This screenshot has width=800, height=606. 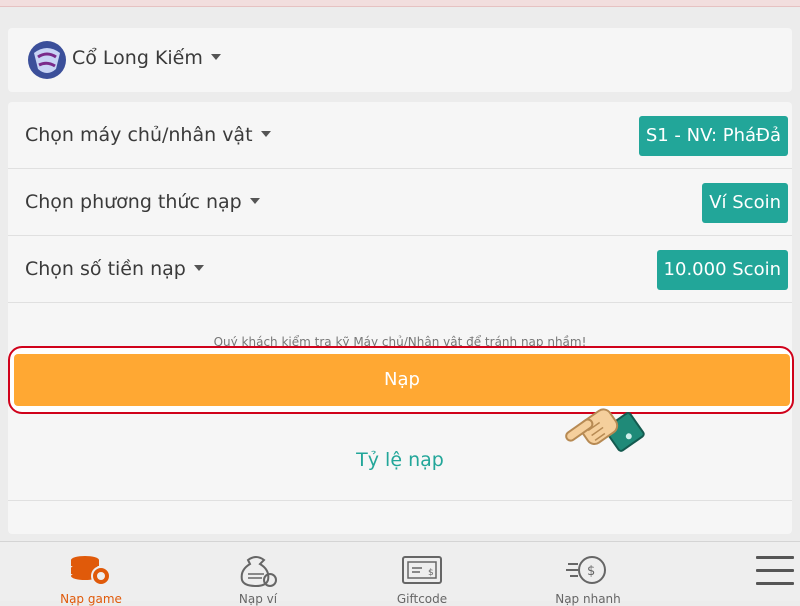 What do you see at coordinates (713, 136) in the screenshot?
I see `server-character-value: S1 - NV: PháĐả` at bounding box center [713, 136].